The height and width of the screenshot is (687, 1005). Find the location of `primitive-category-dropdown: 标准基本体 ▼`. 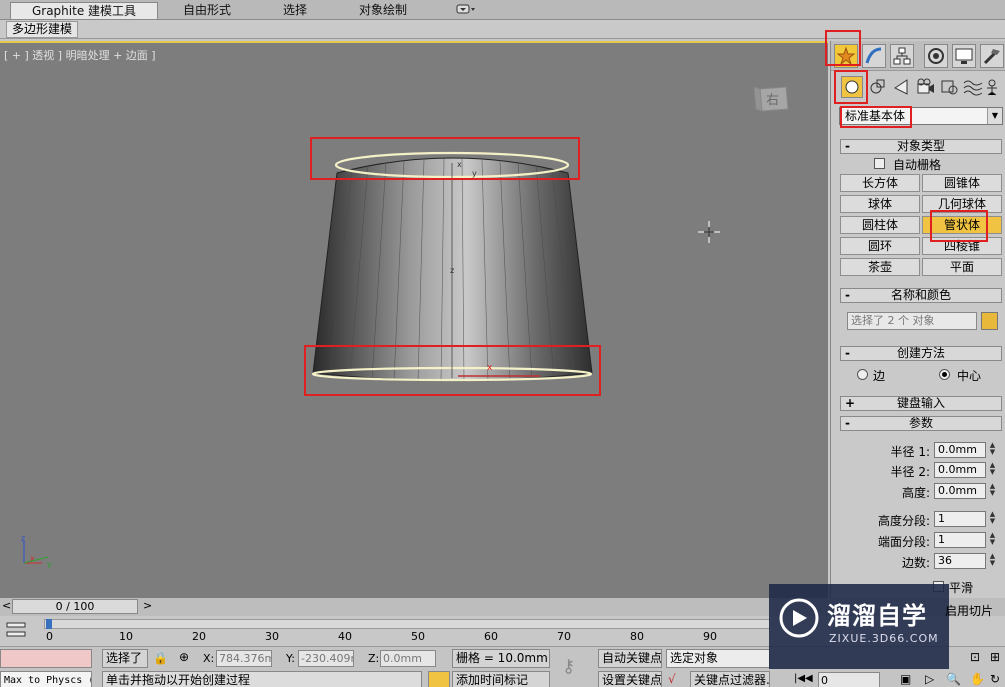

primitive-category-dropdown: 标准基本体 ▼ is located at coordinates (921, 116).